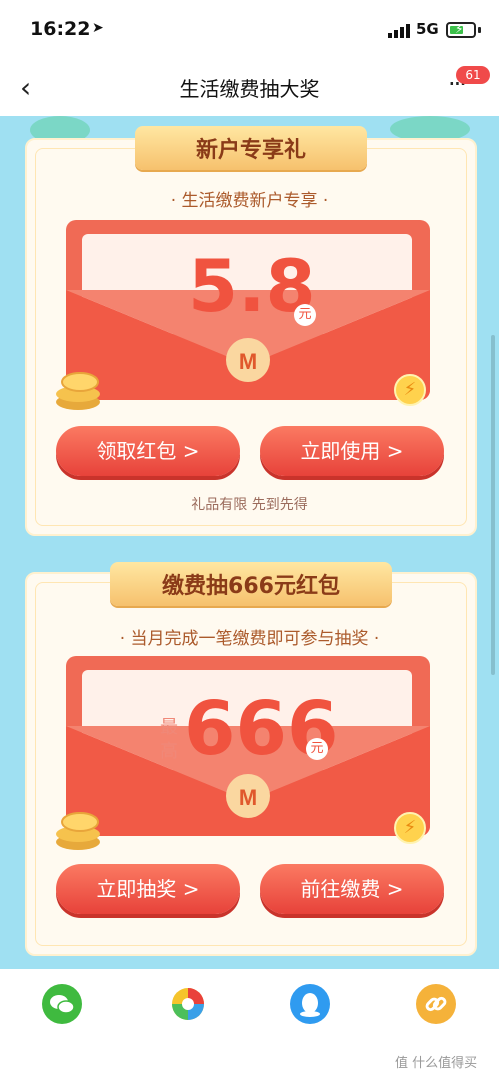 This screenshot has width=499, height=1080. I want to click on draw-now-button: 立即抽奖 >, so click(148, 889).